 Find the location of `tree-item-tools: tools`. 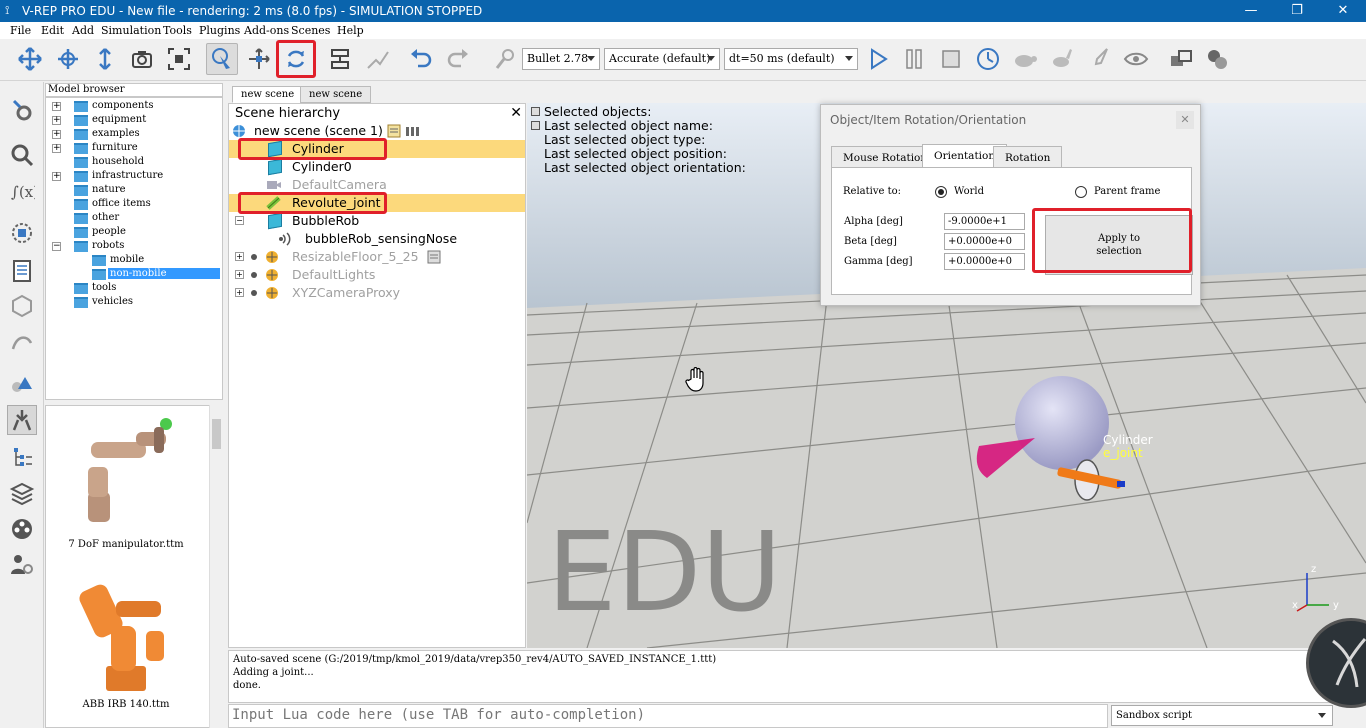

tree-item-tools: tools is located at coordinates (135, 289).